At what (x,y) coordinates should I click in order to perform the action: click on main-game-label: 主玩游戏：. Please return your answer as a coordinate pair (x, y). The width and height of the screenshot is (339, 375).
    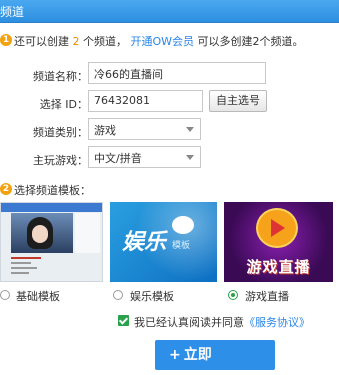
    Looking at the image, I should click on (60, 160).